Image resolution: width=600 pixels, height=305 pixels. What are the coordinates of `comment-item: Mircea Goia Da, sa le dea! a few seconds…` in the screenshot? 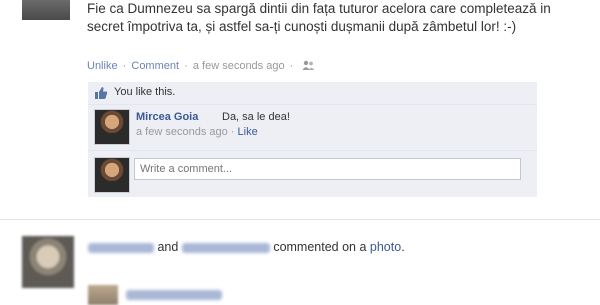 It's located at (312, 128).